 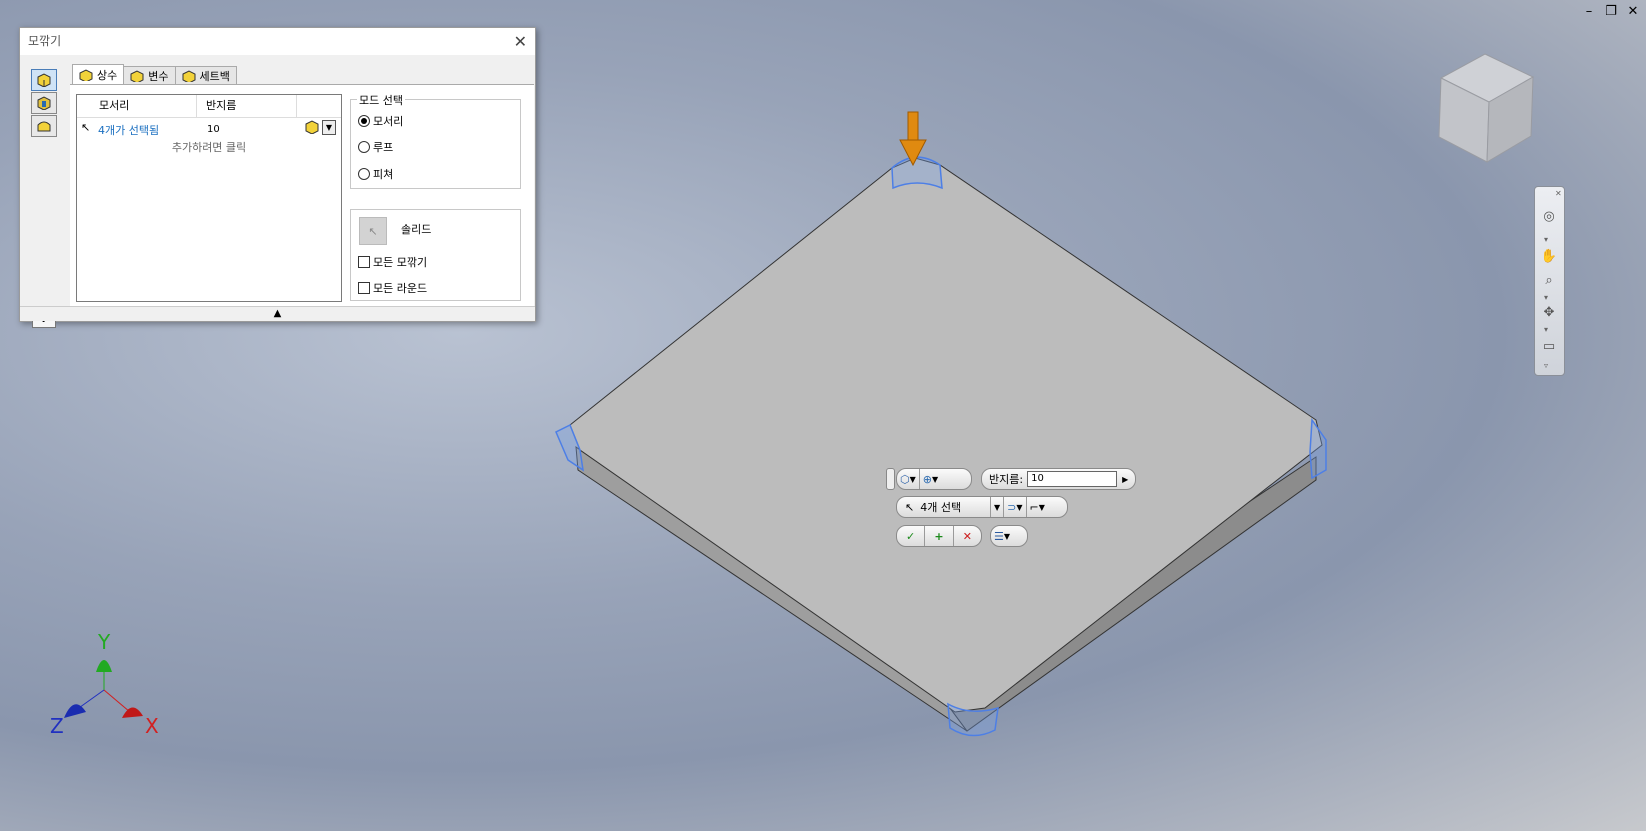 What do you see at coordinates (158, 76) in the screenshot?
I see `tab-label: 변수` at bounding box center [158, 76].